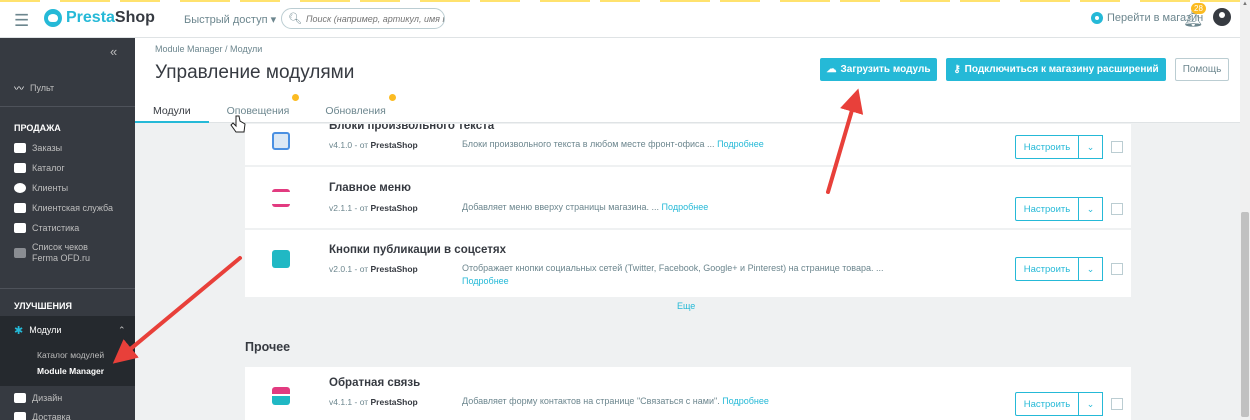  Describe the element at coordinates (373, 402) in the screenshot. I see `module-version: v4.1.1 - от PrestaShop` at that location.